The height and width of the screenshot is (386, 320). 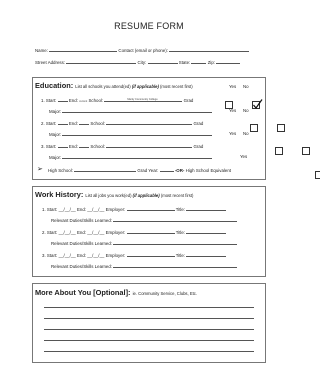 What do you see at coordinates (209, 49) in the screenshot?
I see `contact-field` at bounding box center [209, 49].